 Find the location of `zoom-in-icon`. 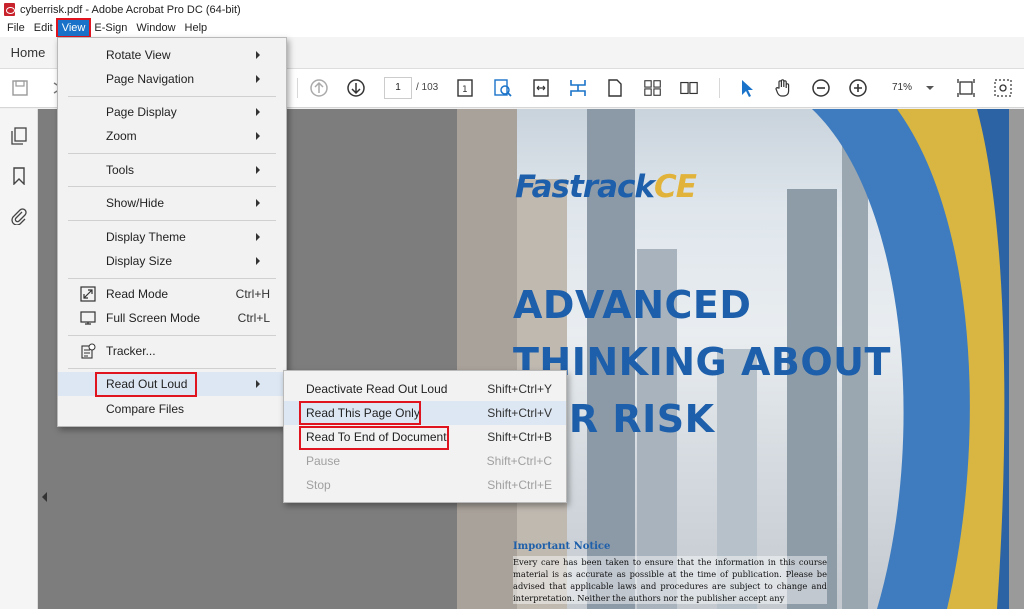

zoom-in-icon is located at coordinates (858, 88).